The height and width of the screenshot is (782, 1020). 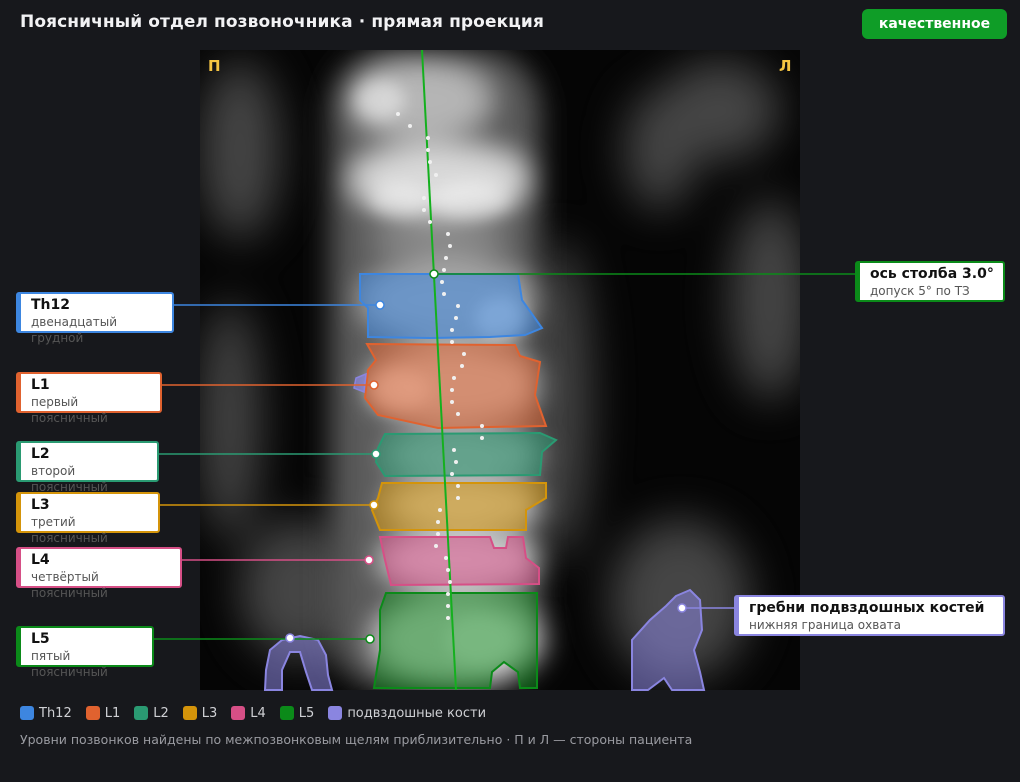 I want to click on callout-l3-subtitle: третий поясничный, so click(x=69, y=530).